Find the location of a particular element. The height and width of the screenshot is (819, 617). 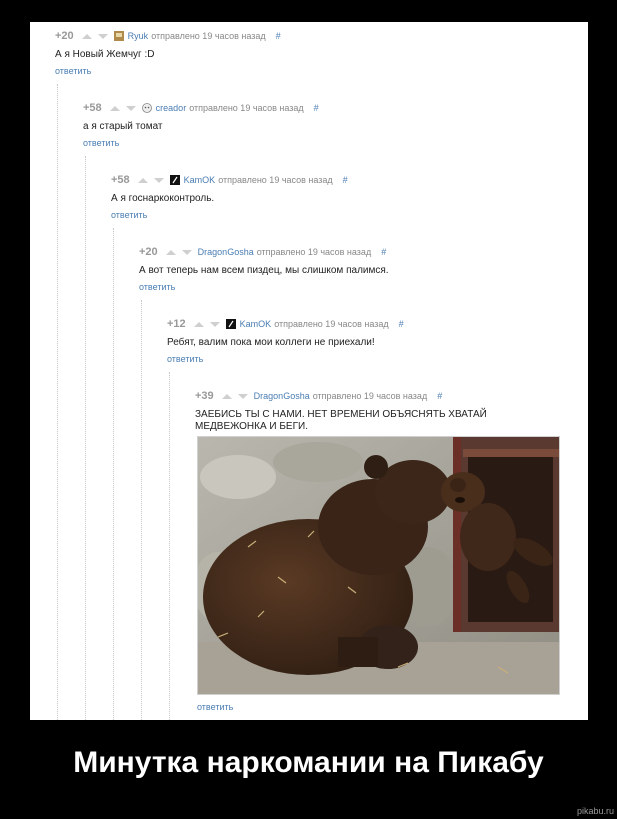

watermark: pikabu.ru is located at coordinates (595, 811).